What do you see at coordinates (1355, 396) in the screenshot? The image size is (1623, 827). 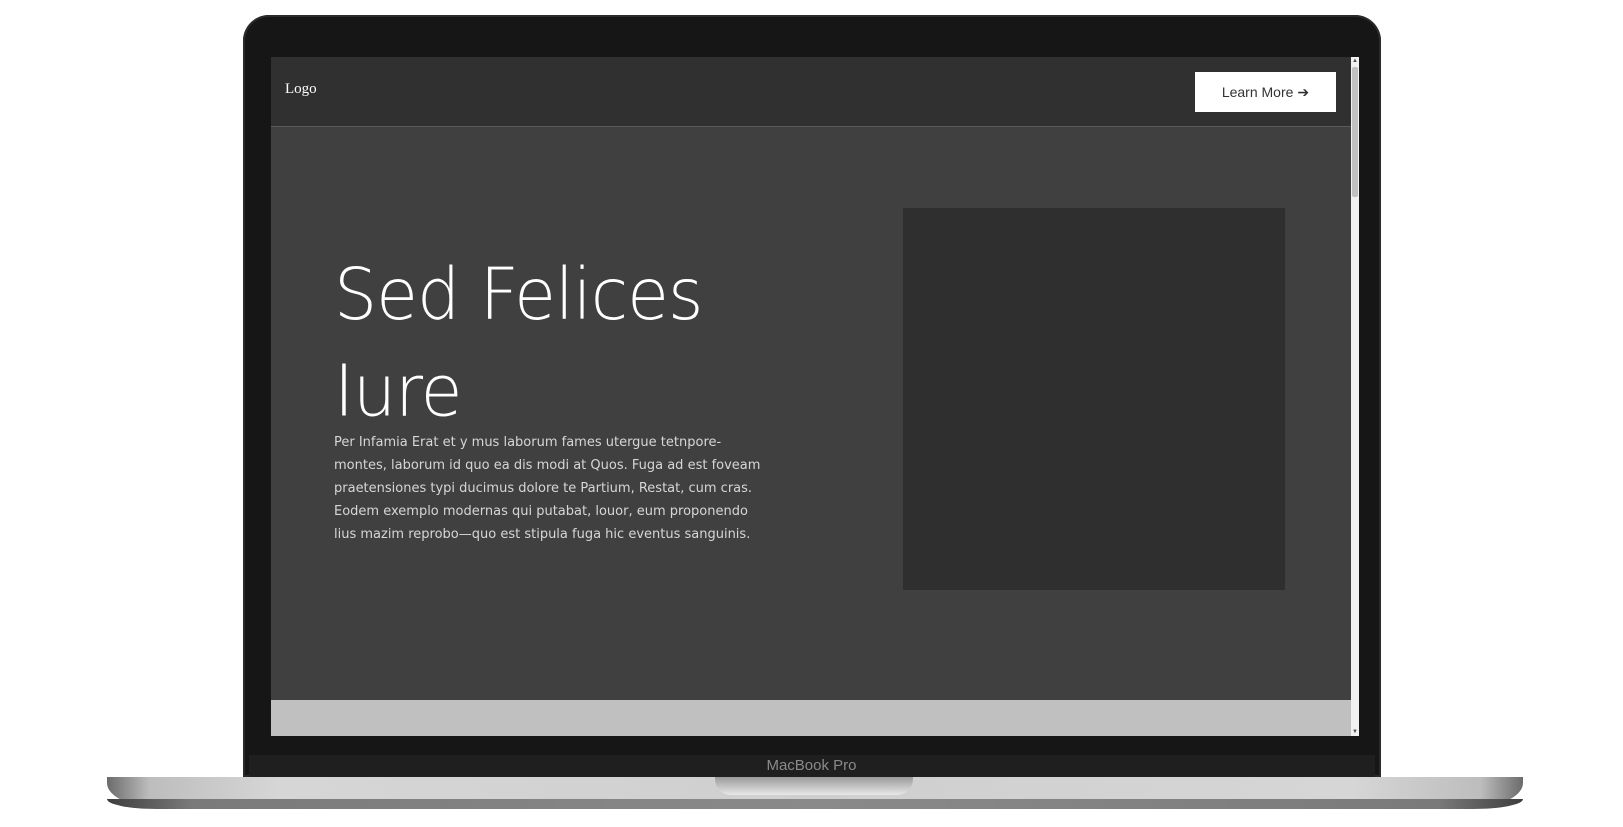 I see `vertical-scrollbar: ▲ ▼` at bounding box center [1355, 396].